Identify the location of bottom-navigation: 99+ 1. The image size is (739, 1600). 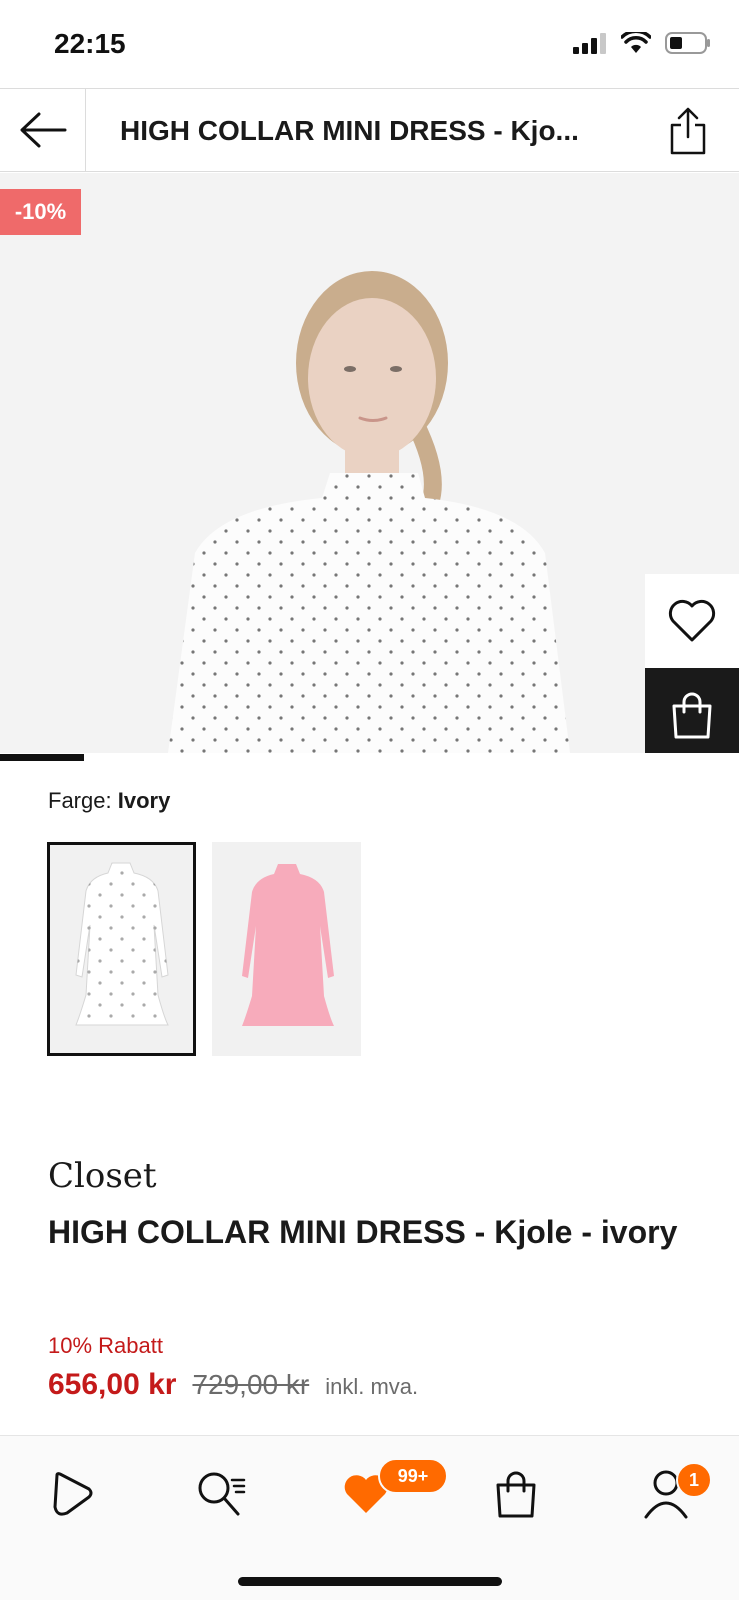
(369, 1517).